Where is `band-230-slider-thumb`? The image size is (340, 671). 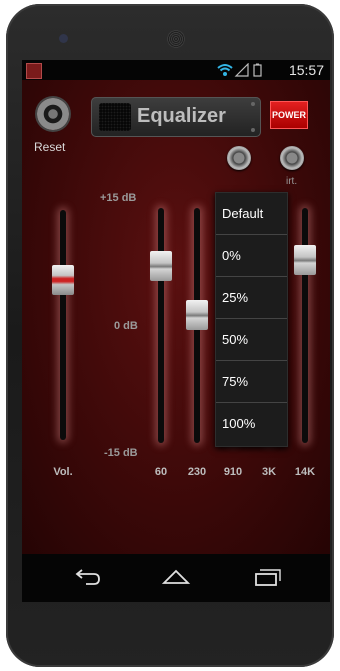
band-230-slider-thumb is located at coordinates (197, 315).